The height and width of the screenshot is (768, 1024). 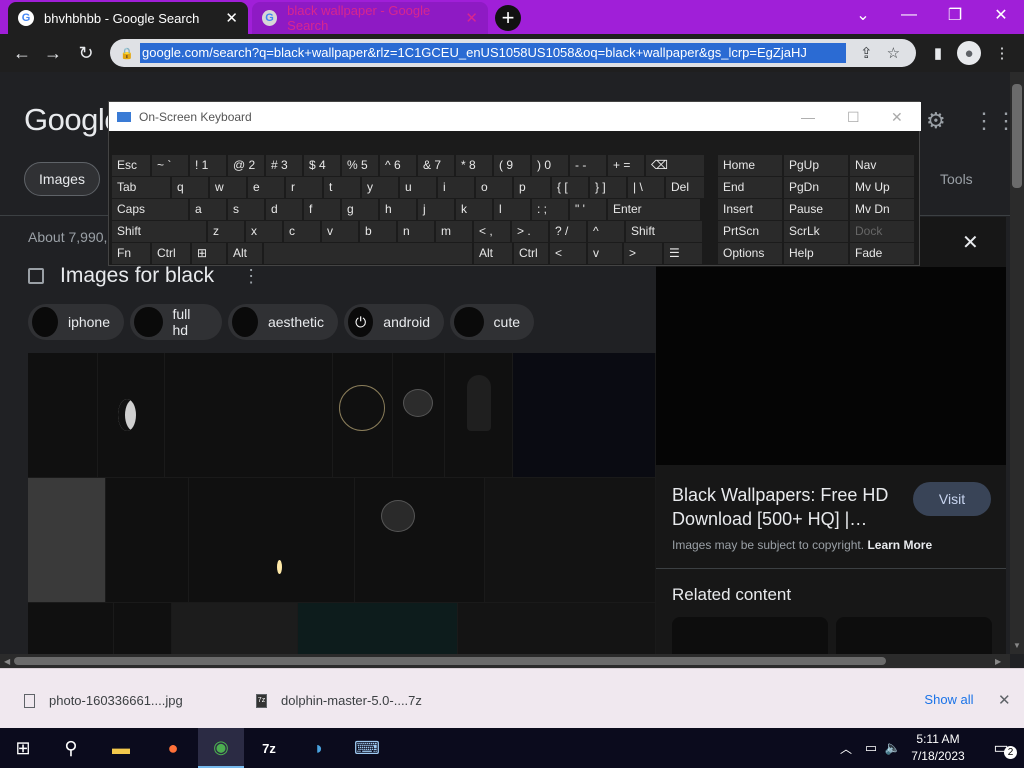 What do you see at coordinates (283, 322) in the screenshot?
I see `chip-aesthetic: aesthetic` at bounding box center [283, 322].